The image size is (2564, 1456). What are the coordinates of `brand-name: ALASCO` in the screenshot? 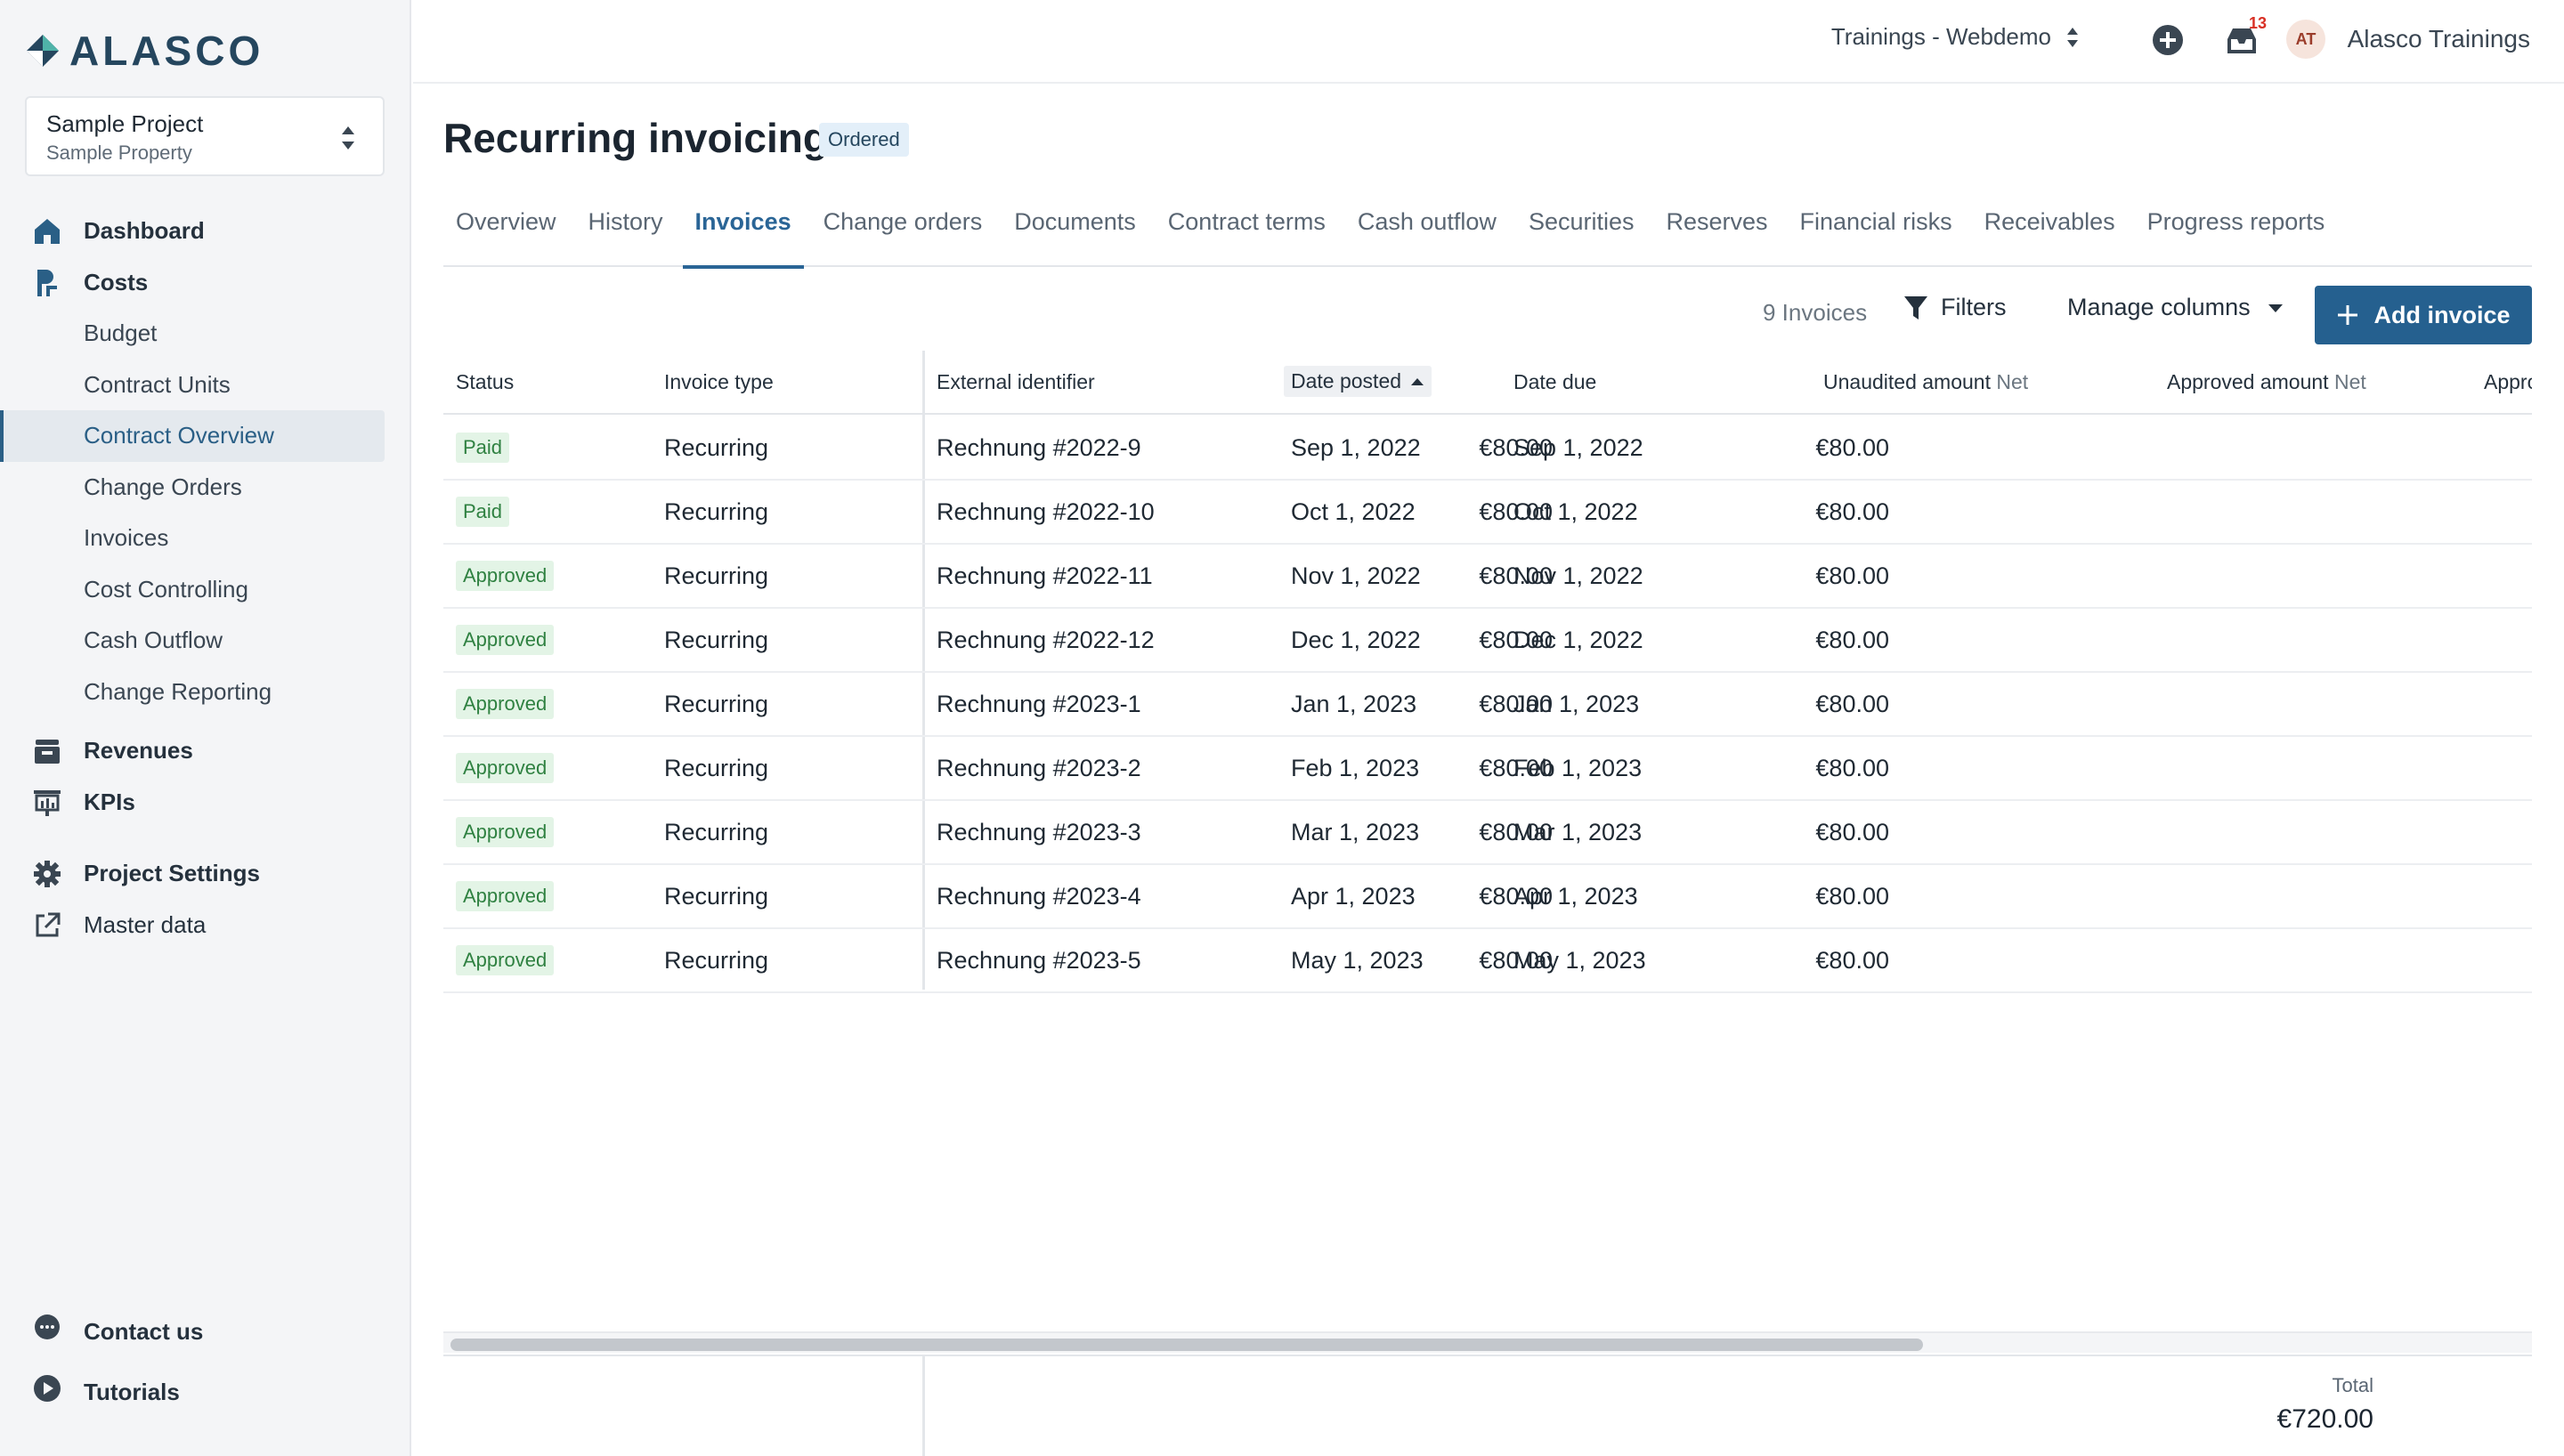 It's located at (166, 51).